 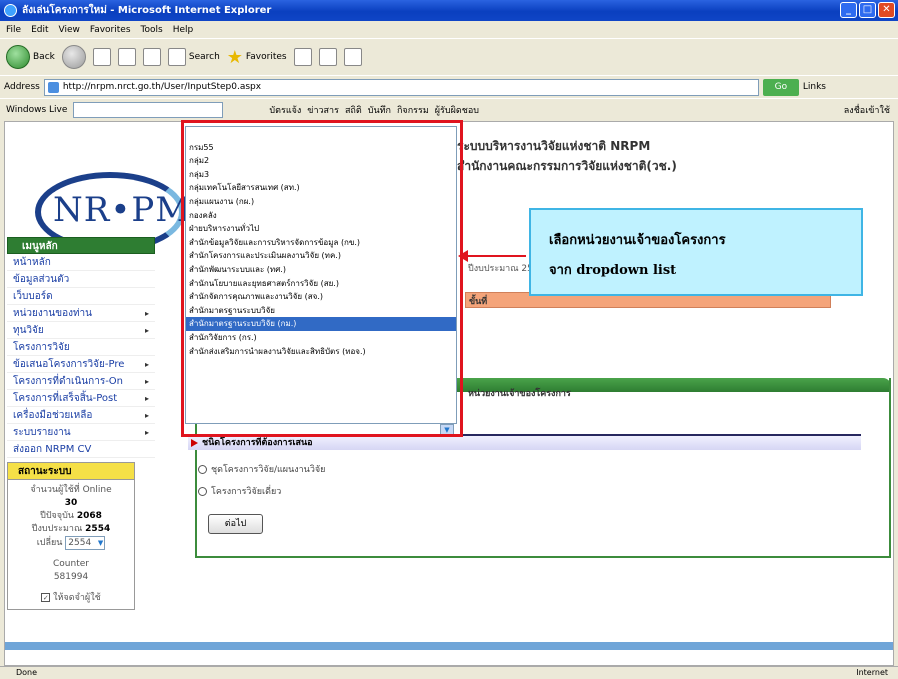 I want to click on history-icon, so click(x=302, y=57).